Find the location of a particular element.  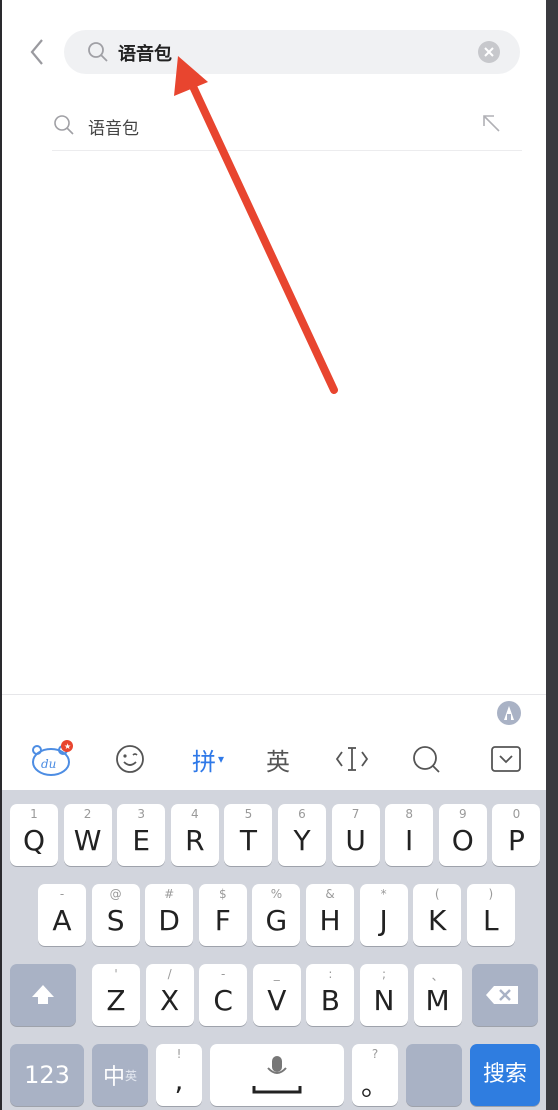

microphone-icon is located at coordinates (277, 1075).